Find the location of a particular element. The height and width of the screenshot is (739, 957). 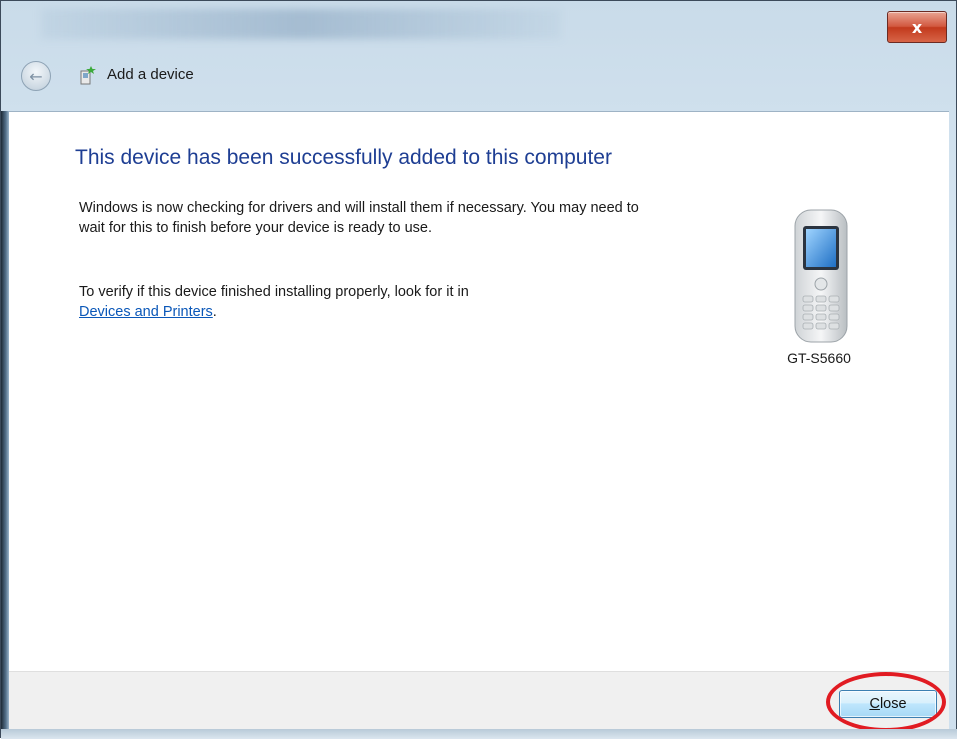

nav-bar: ← Add a device is located at coordinates (479, 75).